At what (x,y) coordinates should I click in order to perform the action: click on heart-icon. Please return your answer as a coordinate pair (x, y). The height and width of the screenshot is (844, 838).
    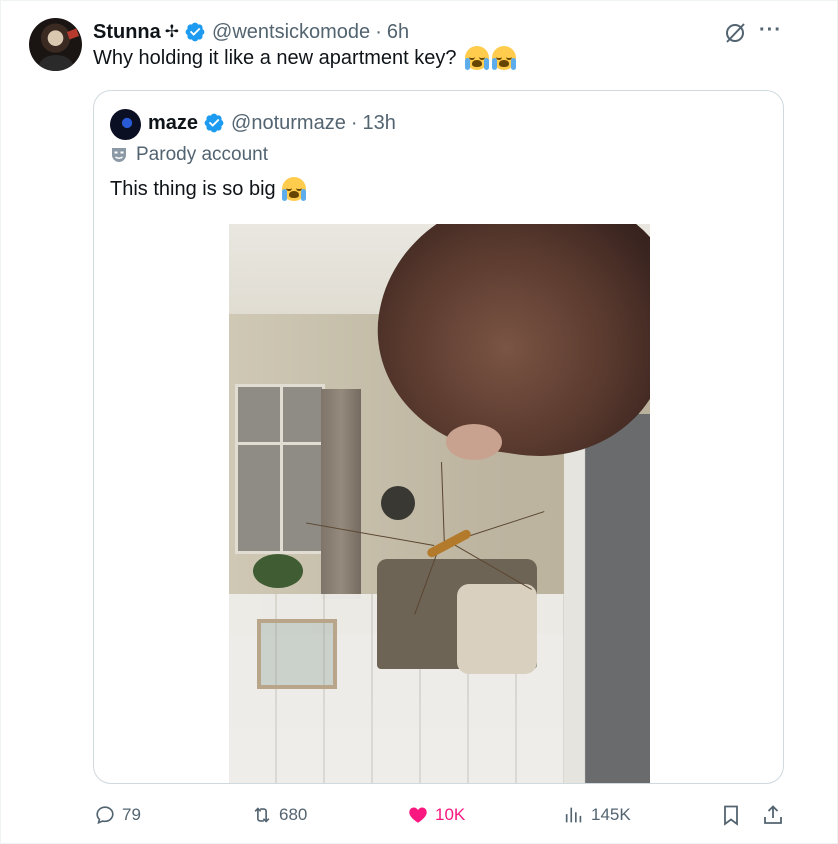
    Looking at the image, I should click on (418, 815).